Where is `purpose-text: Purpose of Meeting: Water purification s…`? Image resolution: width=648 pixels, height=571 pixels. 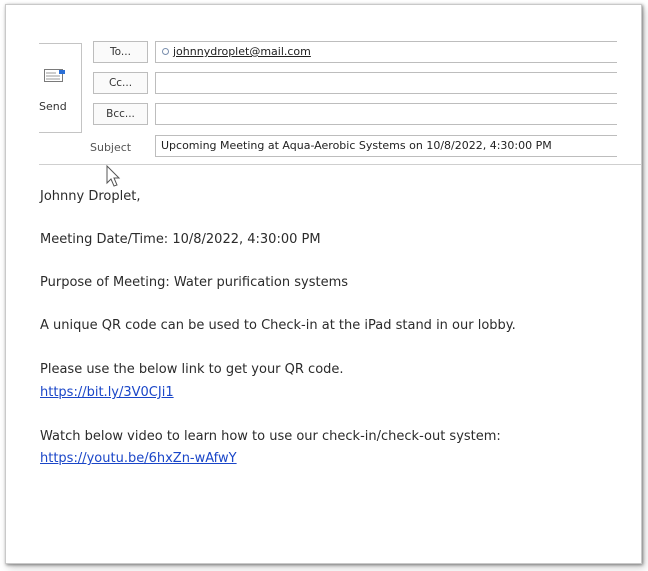 purpose-text: Purpose of Meeting: Water purification s… is located at coordinates (194, 282).